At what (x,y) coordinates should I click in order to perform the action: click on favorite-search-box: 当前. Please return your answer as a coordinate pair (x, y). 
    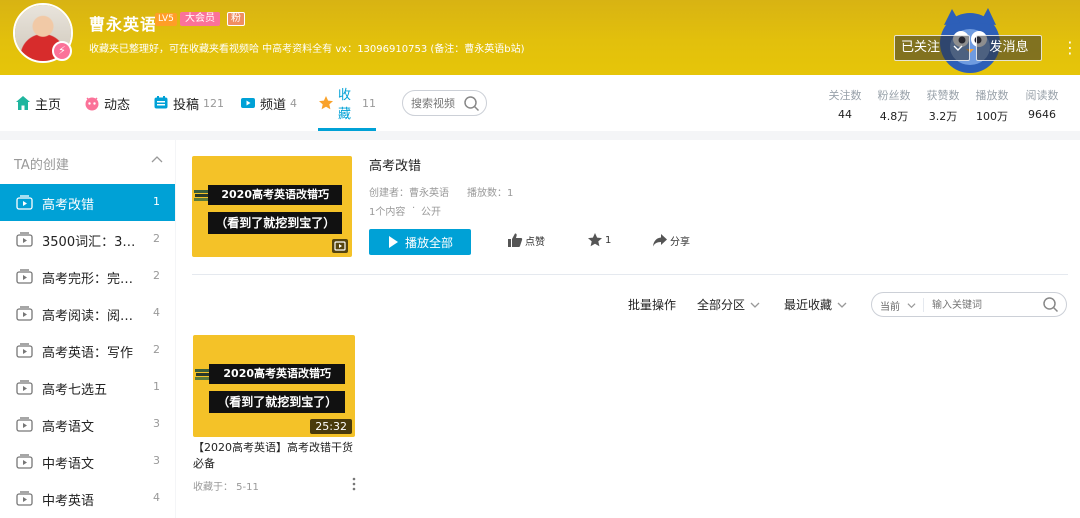
    Looking at the image, I should click on (969, 304).